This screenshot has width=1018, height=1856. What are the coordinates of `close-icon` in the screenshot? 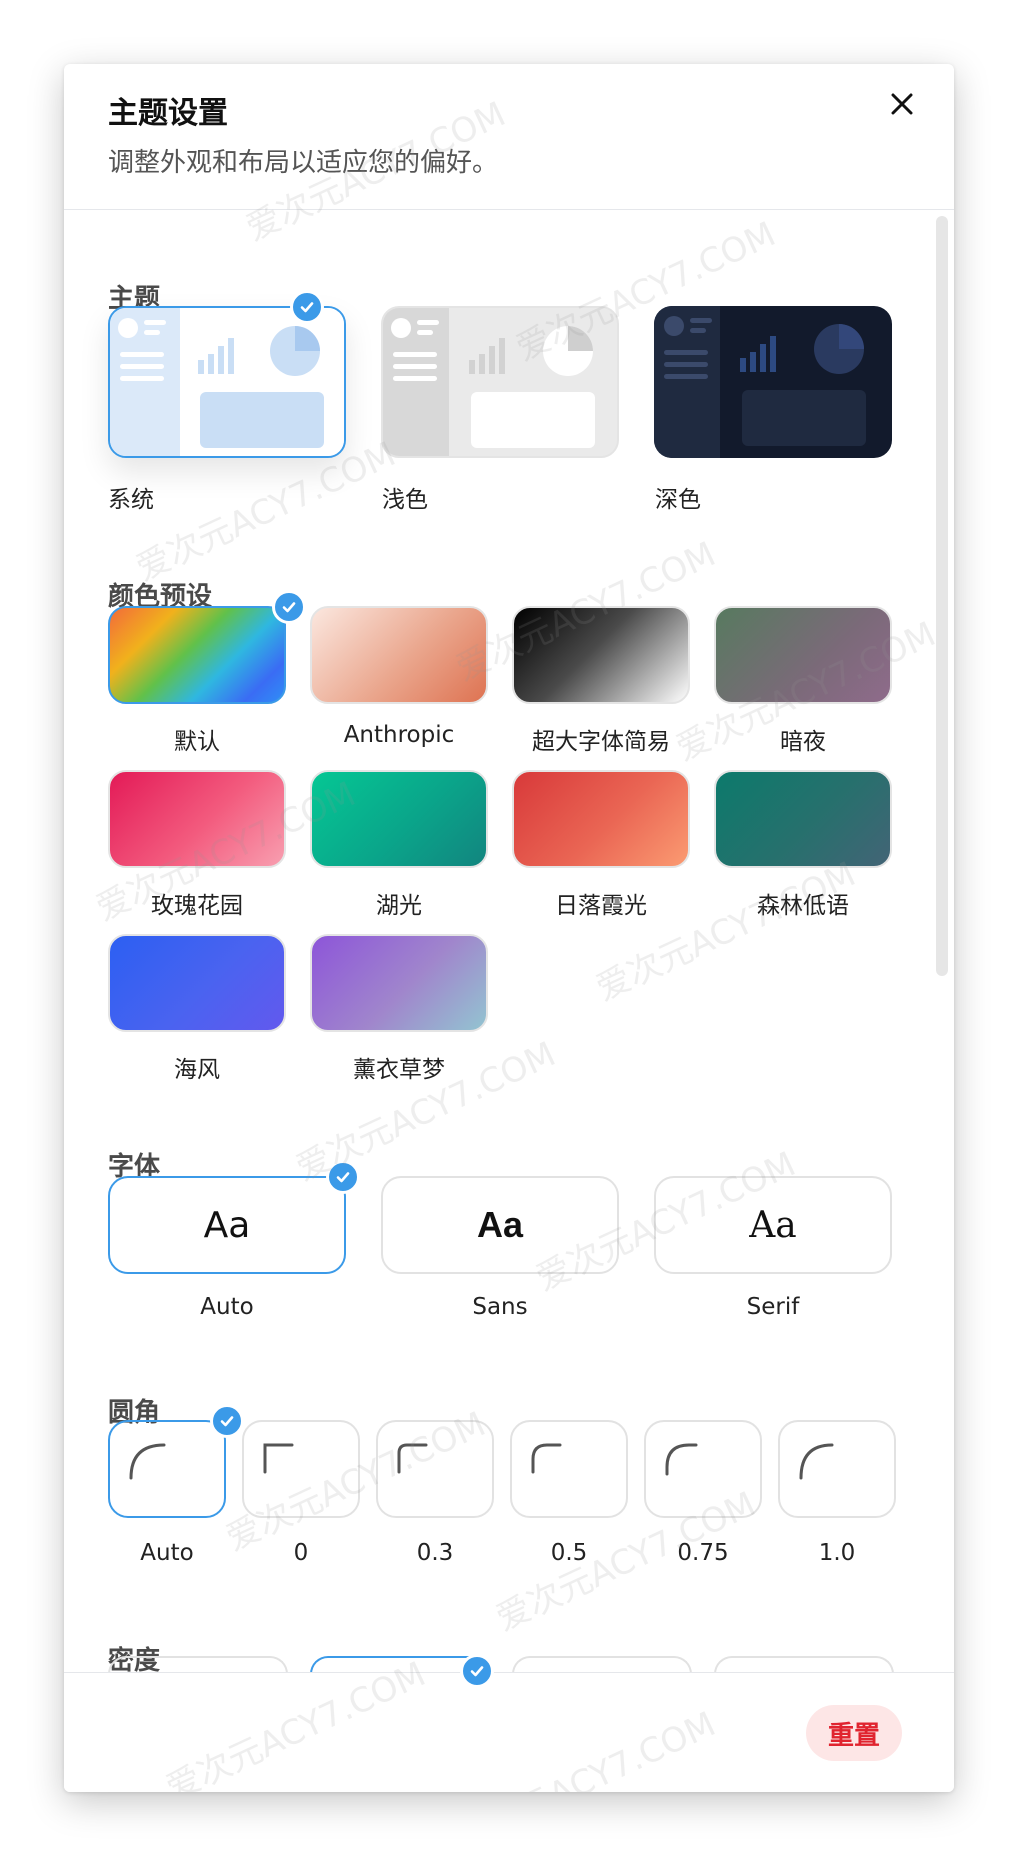 It's located at (902, 104).